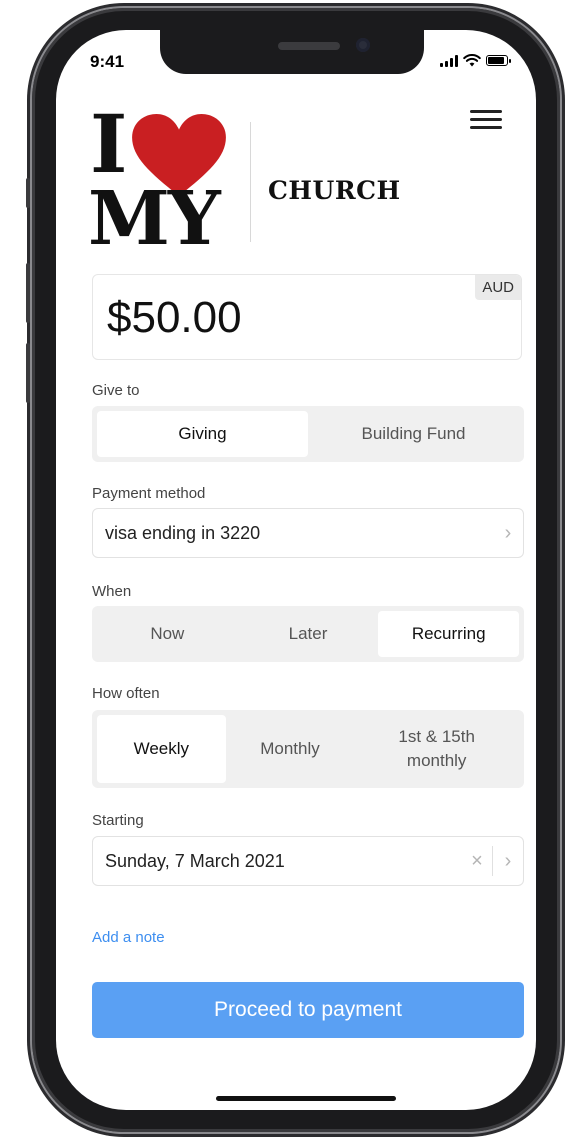  Describe the element at coordinates (28, 373) in the screenshot. I see `volume-down-button` at that location.